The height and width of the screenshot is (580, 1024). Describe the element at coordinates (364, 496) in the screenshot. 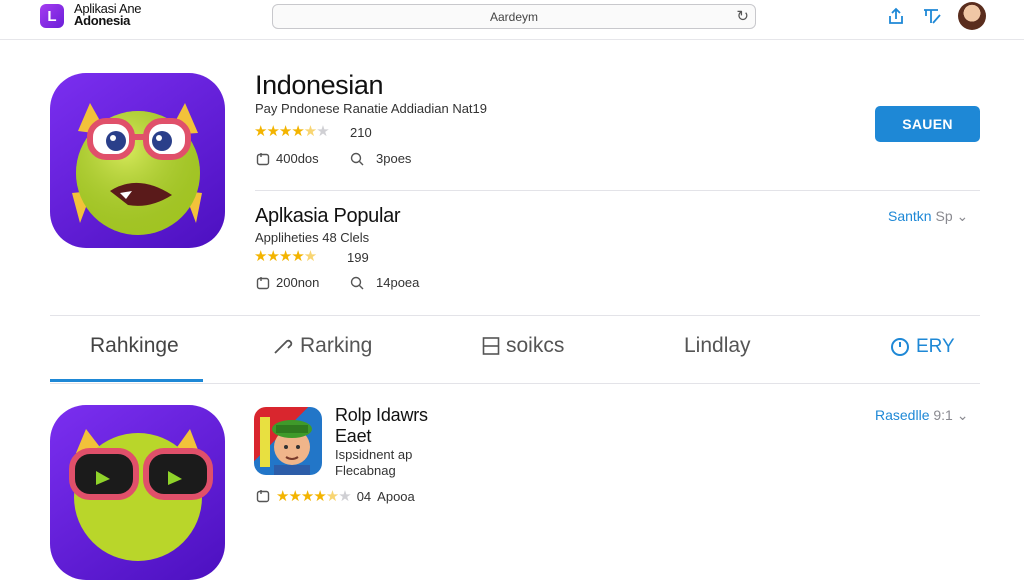

I see `rating-count: 04` at that location.